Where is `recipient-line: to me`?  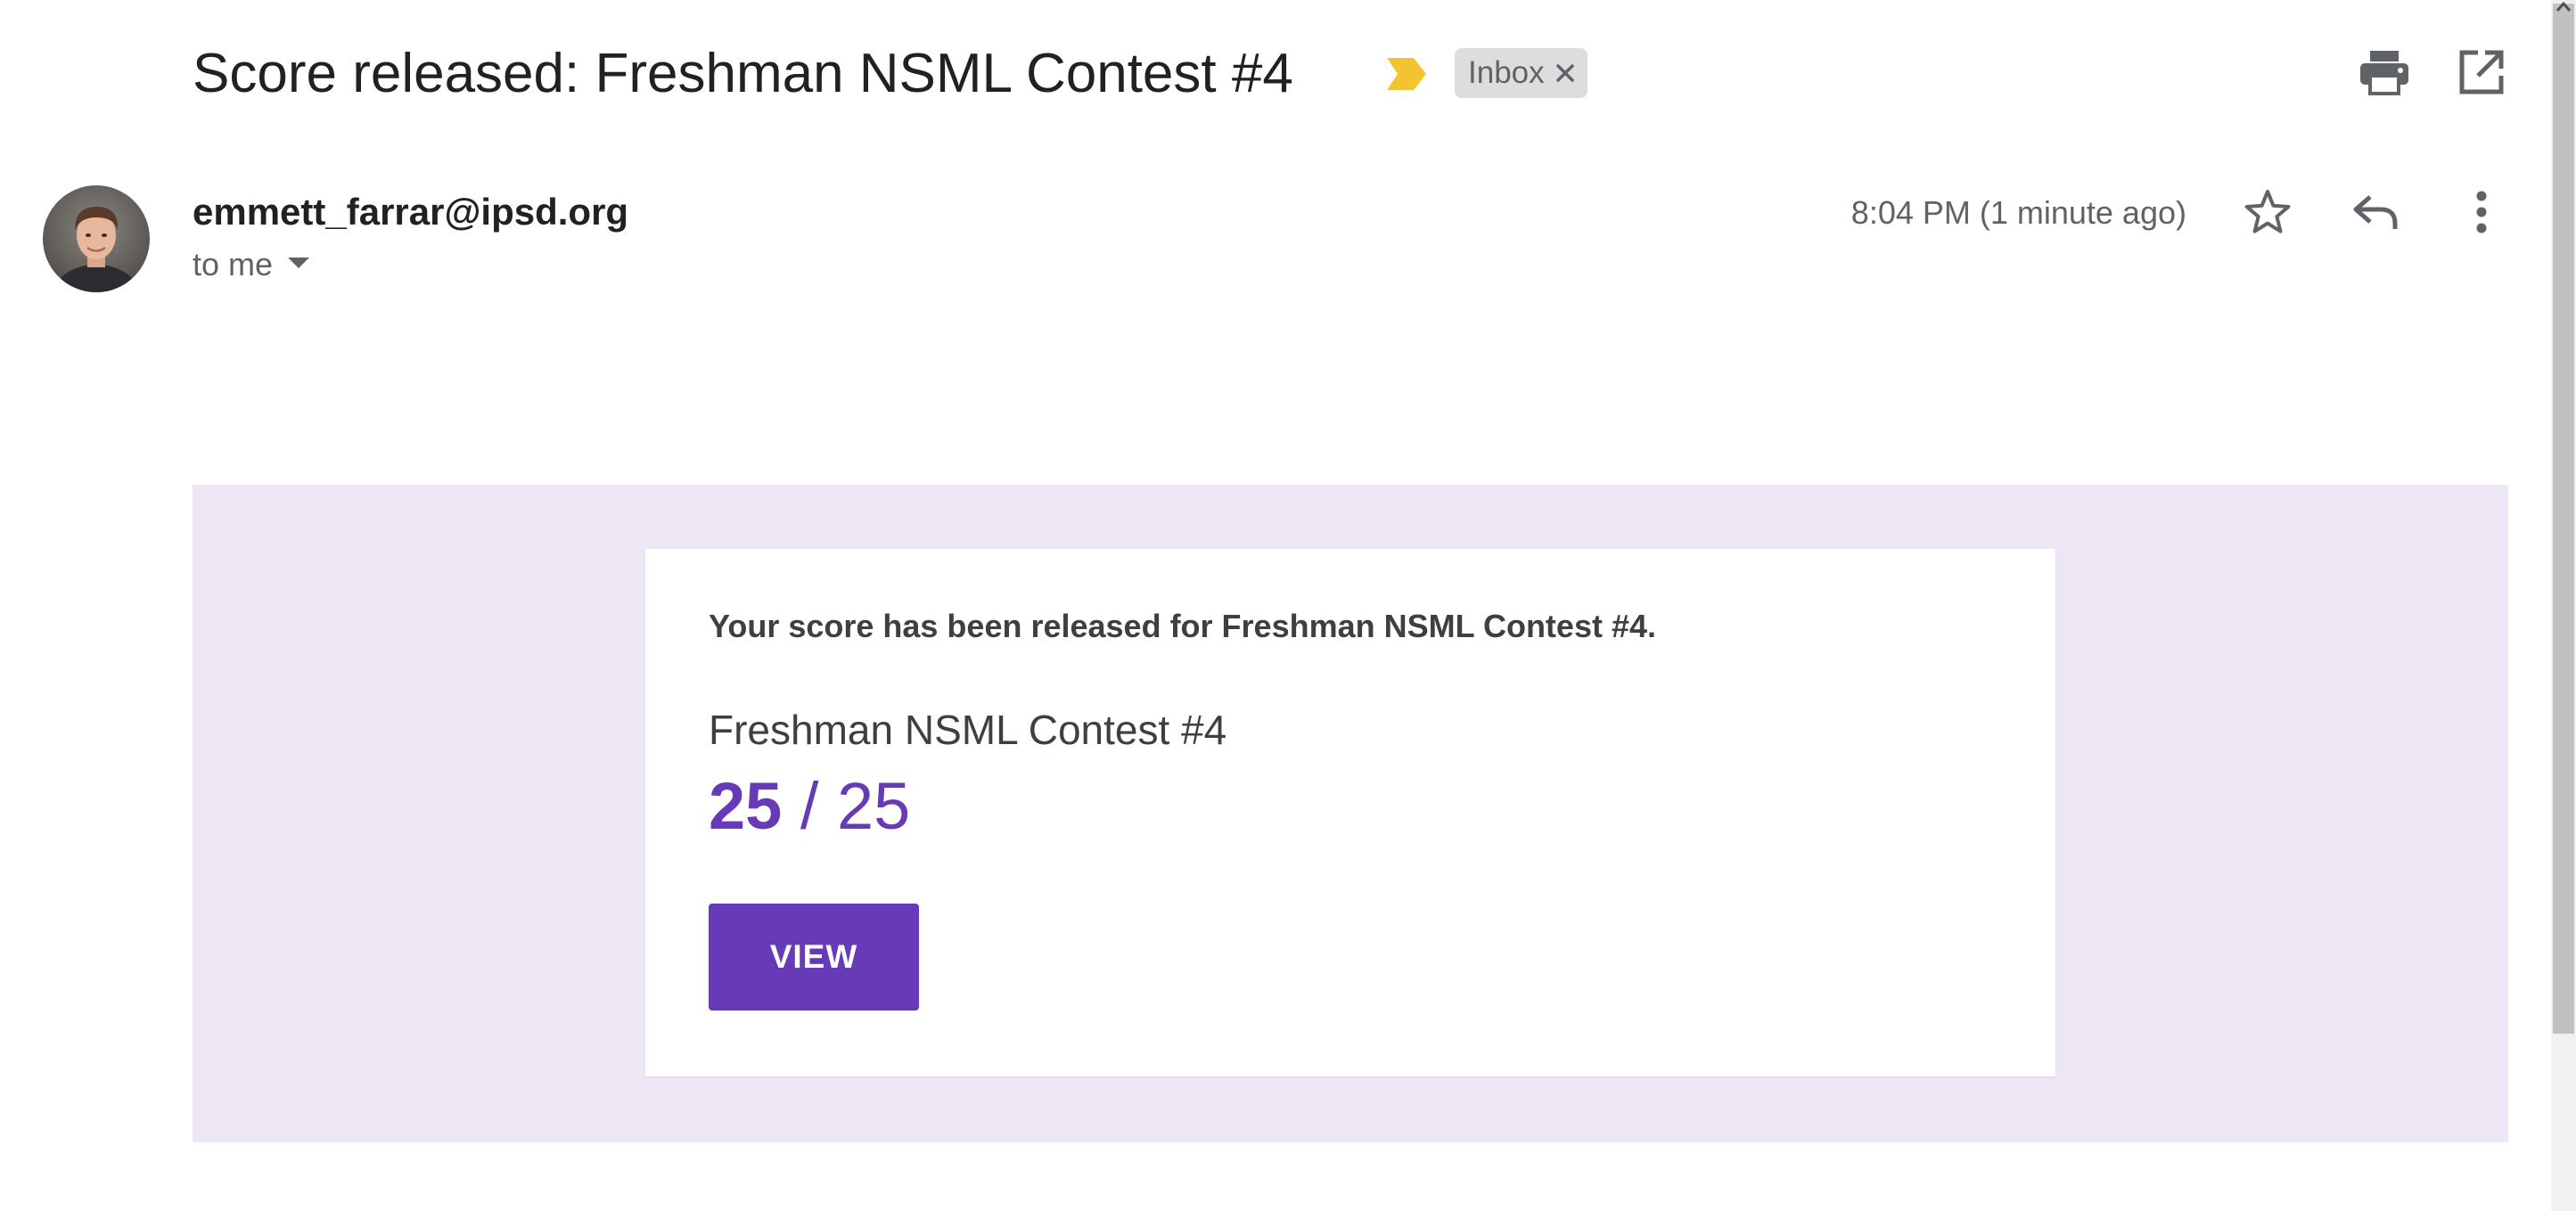 recipient-line: to me is located at coordinates (252, 264).